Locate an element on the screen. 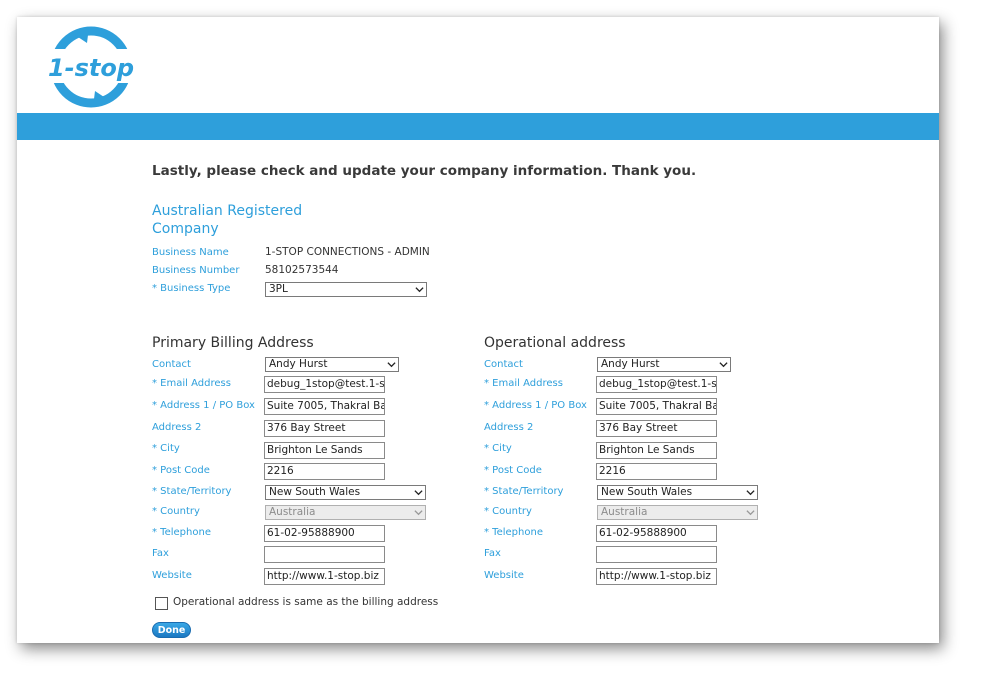 This screenshot has height=692, width=987. billing-country-value: Australia is located at coordinates (292, 512).